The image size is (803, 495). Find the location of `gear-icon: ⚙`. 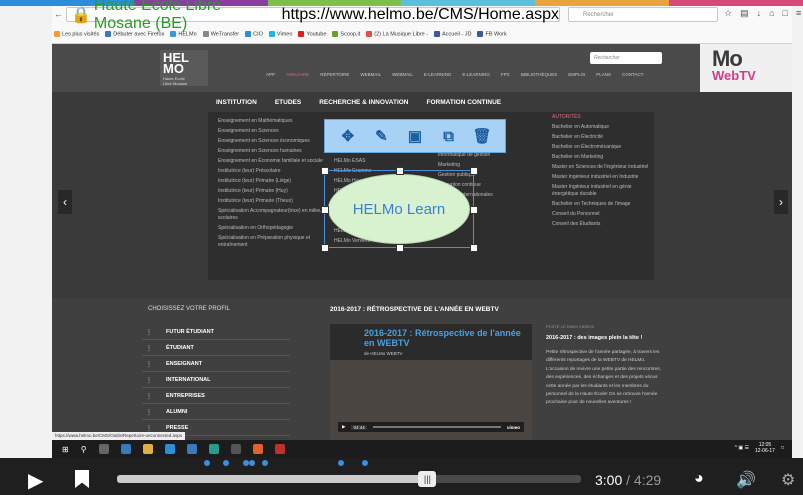

gear-icon: ⚙ is located at coordinates (788, 480).